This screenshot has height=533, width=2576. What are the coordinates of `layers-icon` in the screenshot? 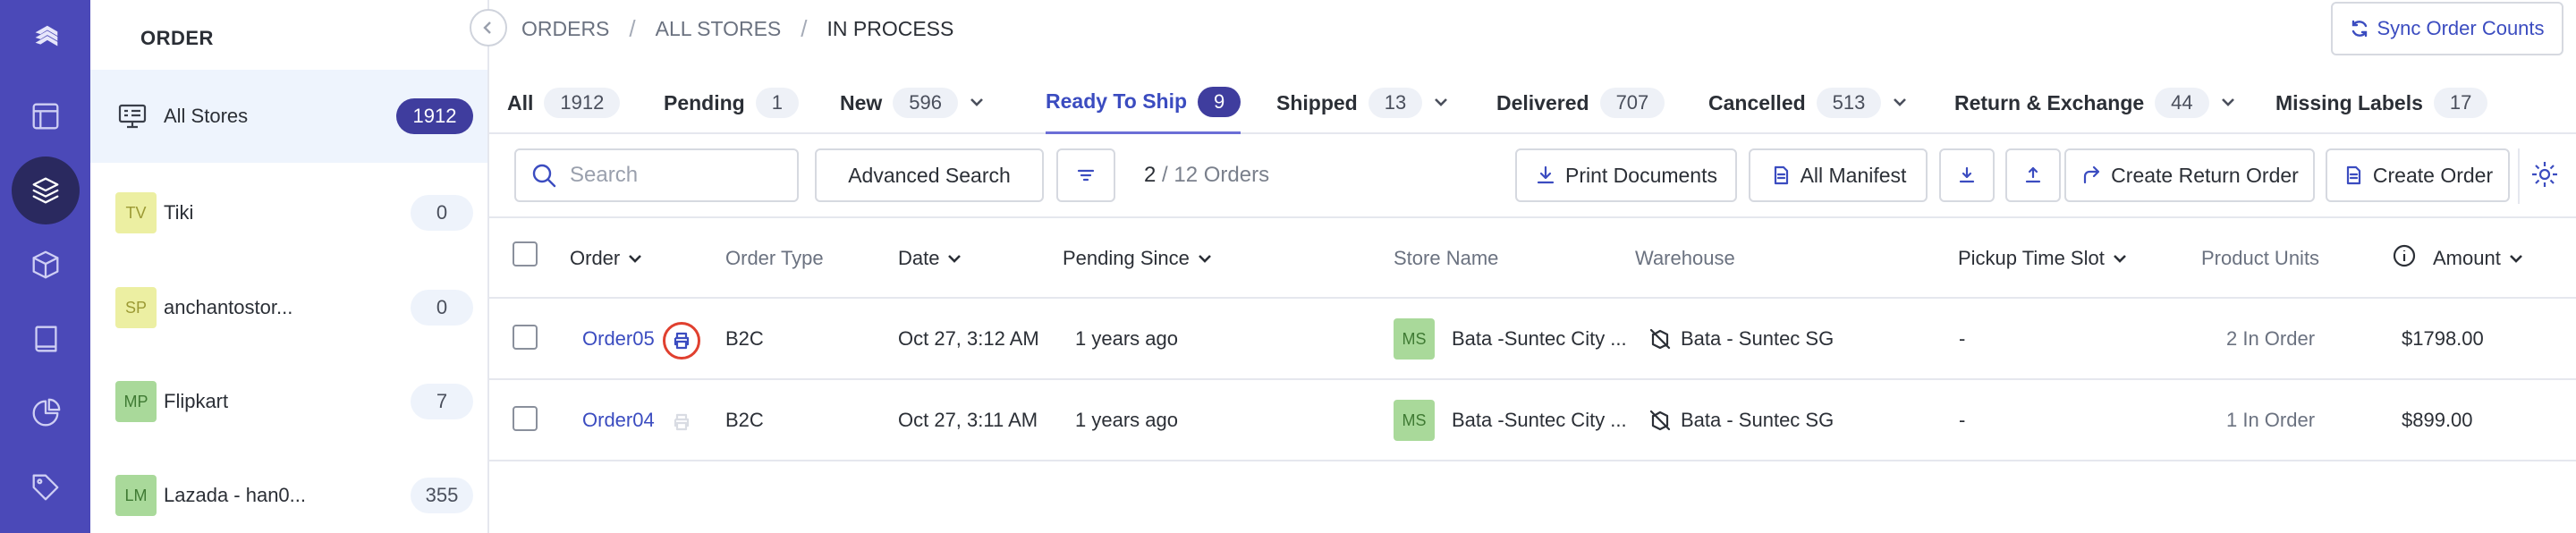 It's located at (46, 190).